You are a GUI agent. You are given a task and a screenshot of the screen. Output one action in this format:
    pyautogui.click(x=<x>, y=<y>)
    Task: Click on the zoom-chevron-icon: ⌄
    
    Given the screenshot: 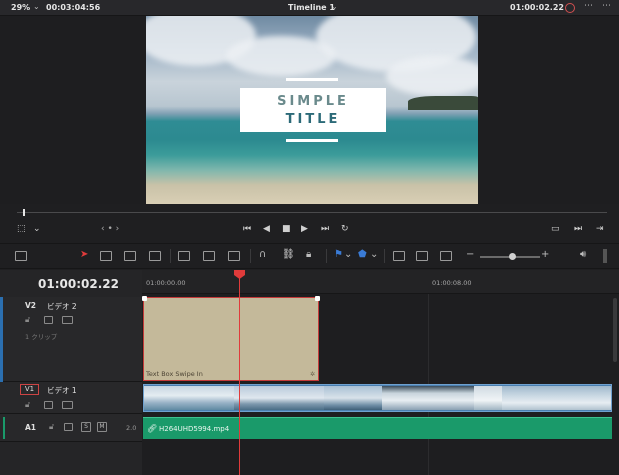 What is the action you would take?
    pyautogui.click(x=36, y=6)
    